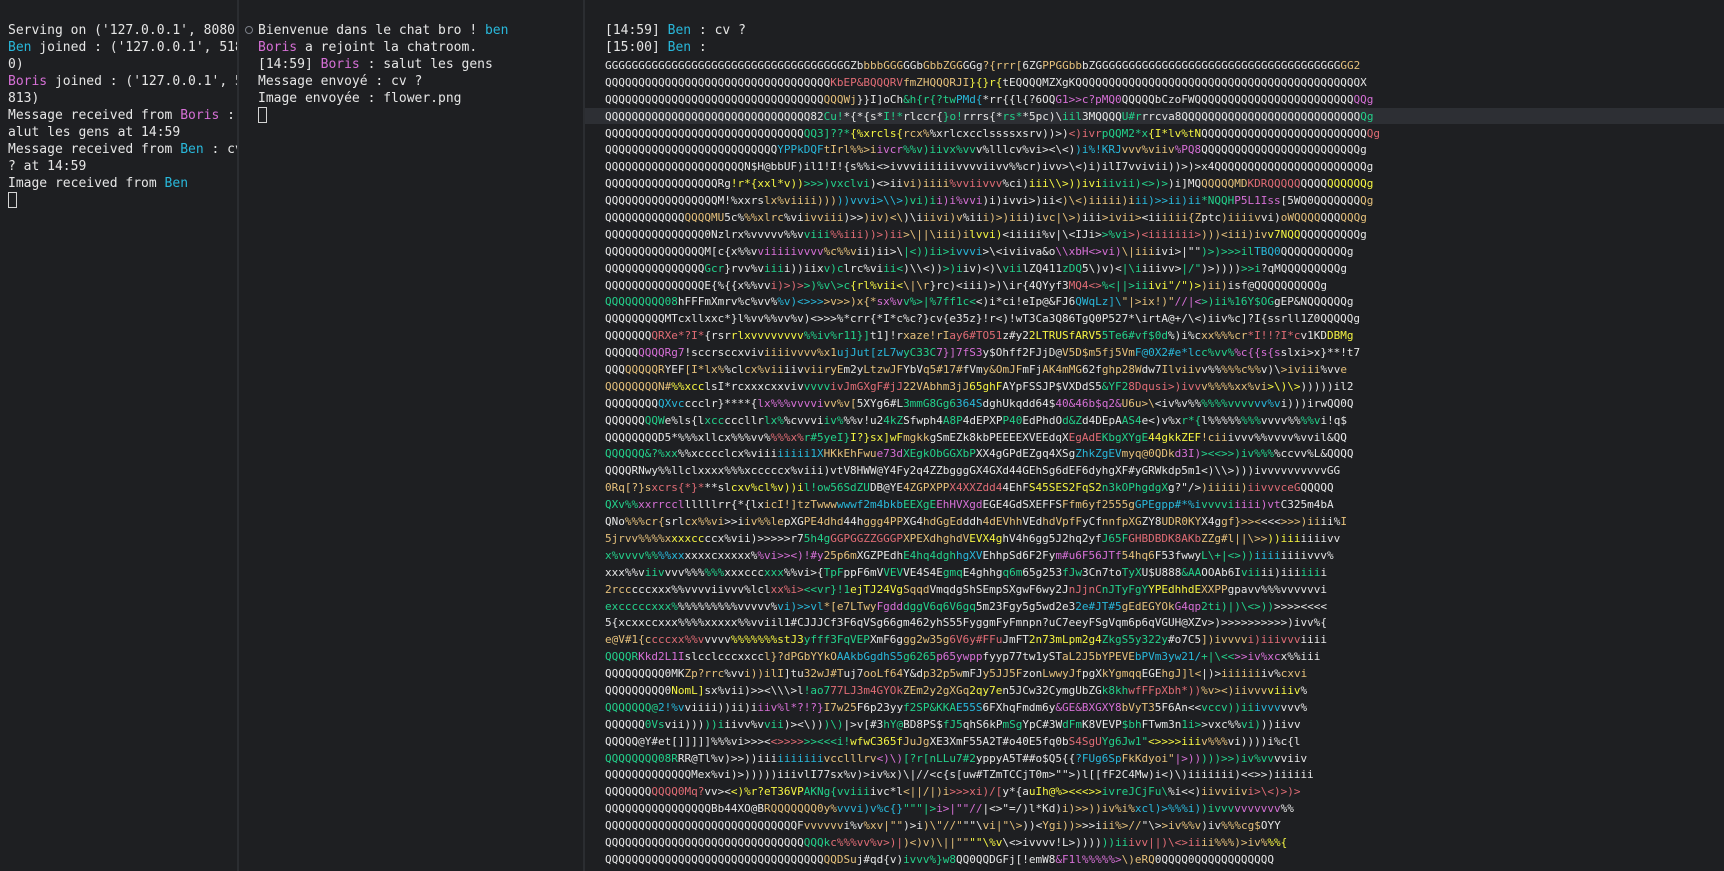 This screenshot has width=1724, height=871. I want to click on terminal-text: ? at 14:59, so click(47, 166).